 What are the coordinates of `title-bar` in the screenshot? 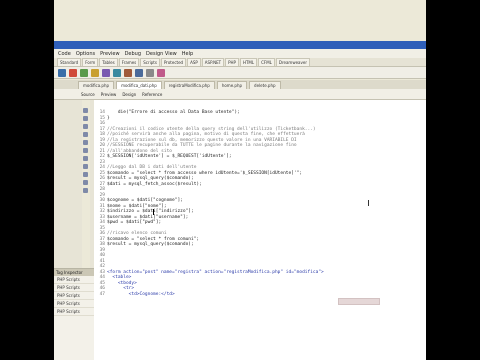 It's located at (240, 45).